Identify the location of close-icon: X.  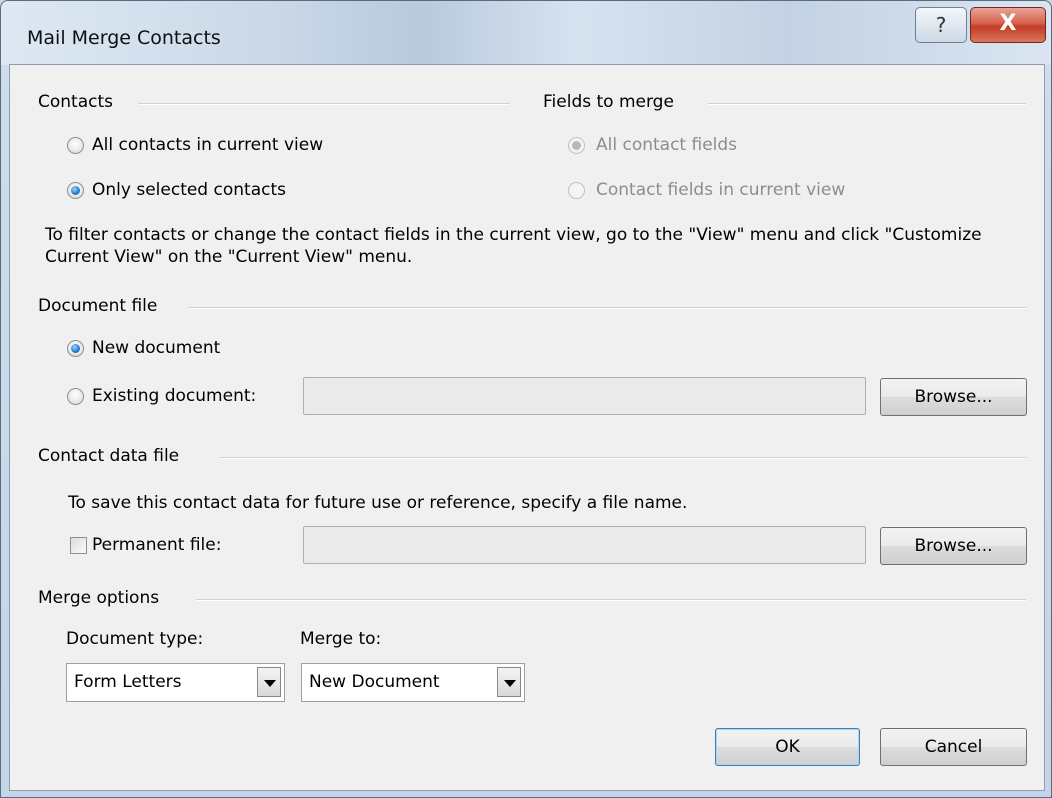
(1008, 23).